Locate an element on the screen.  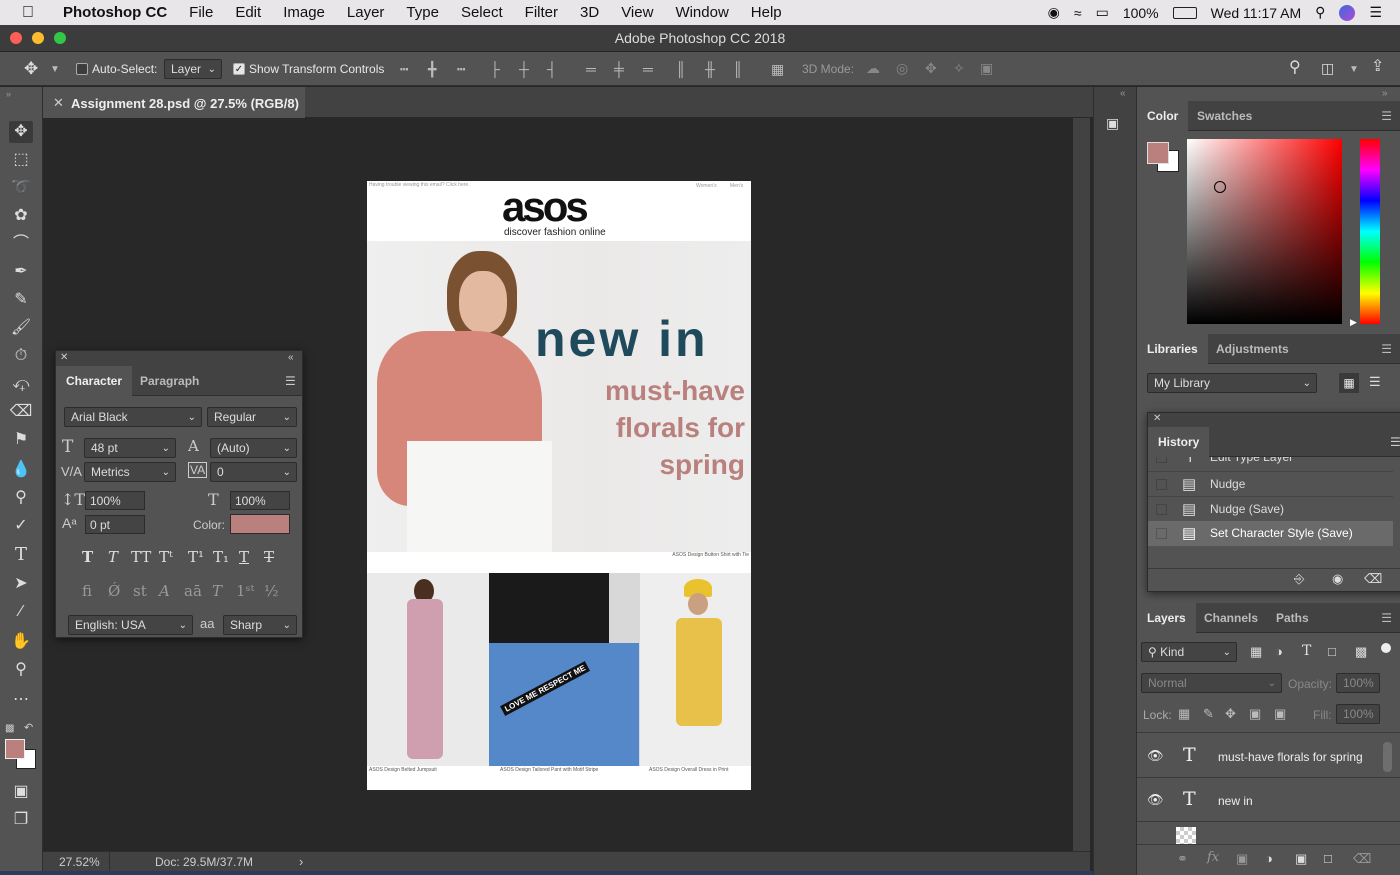
brush-tool-icon: 🖌 is located at coordinates (21, 328).